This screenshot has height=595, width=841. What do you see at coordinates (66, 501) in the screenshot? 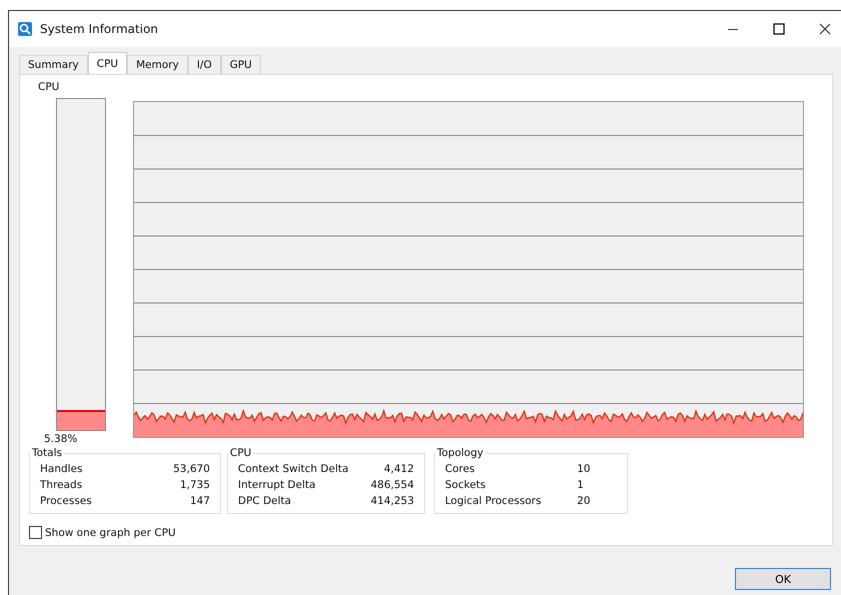
I see `stat-label: Processes` at bounding box center [66, 501].